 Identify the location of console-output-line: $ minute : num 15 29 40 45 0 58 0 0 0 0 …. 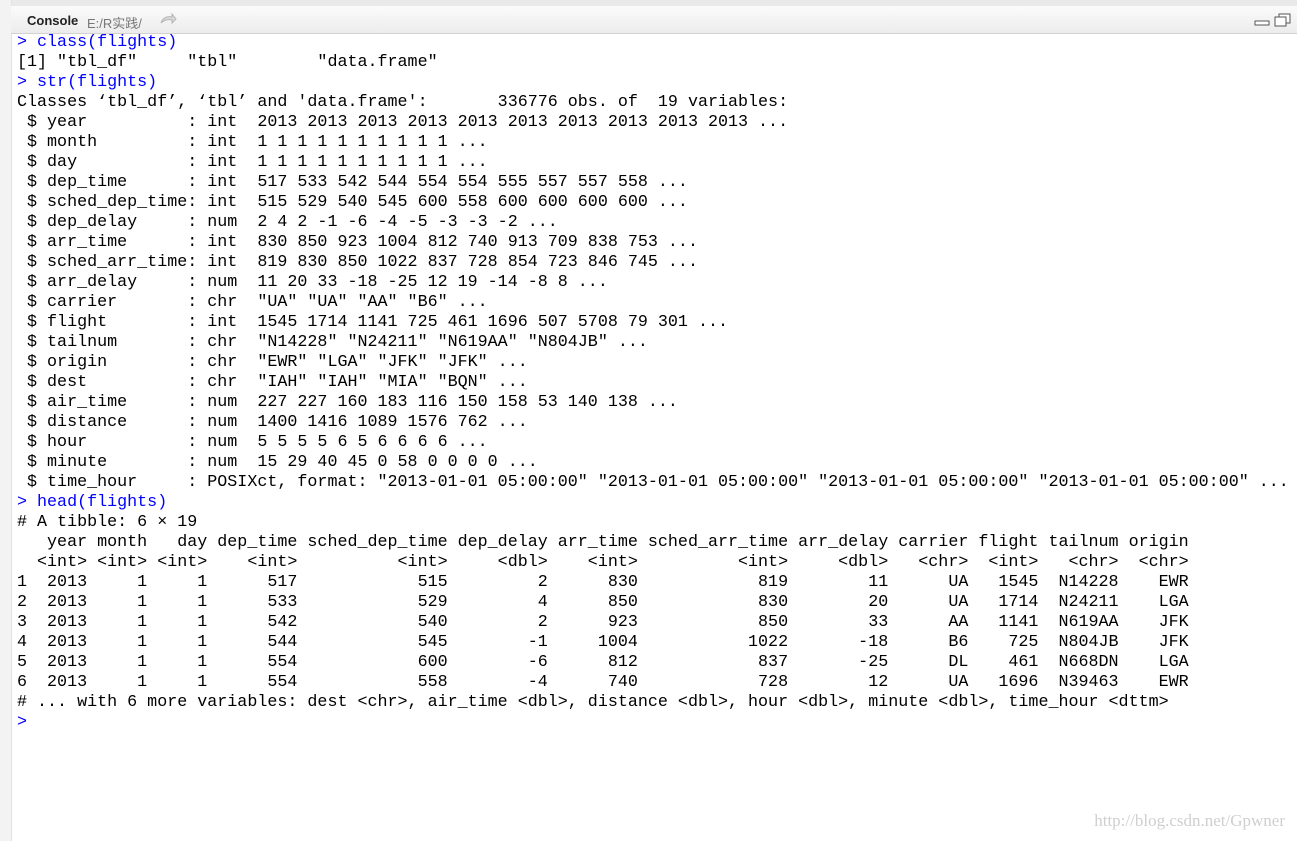
(277, 462).